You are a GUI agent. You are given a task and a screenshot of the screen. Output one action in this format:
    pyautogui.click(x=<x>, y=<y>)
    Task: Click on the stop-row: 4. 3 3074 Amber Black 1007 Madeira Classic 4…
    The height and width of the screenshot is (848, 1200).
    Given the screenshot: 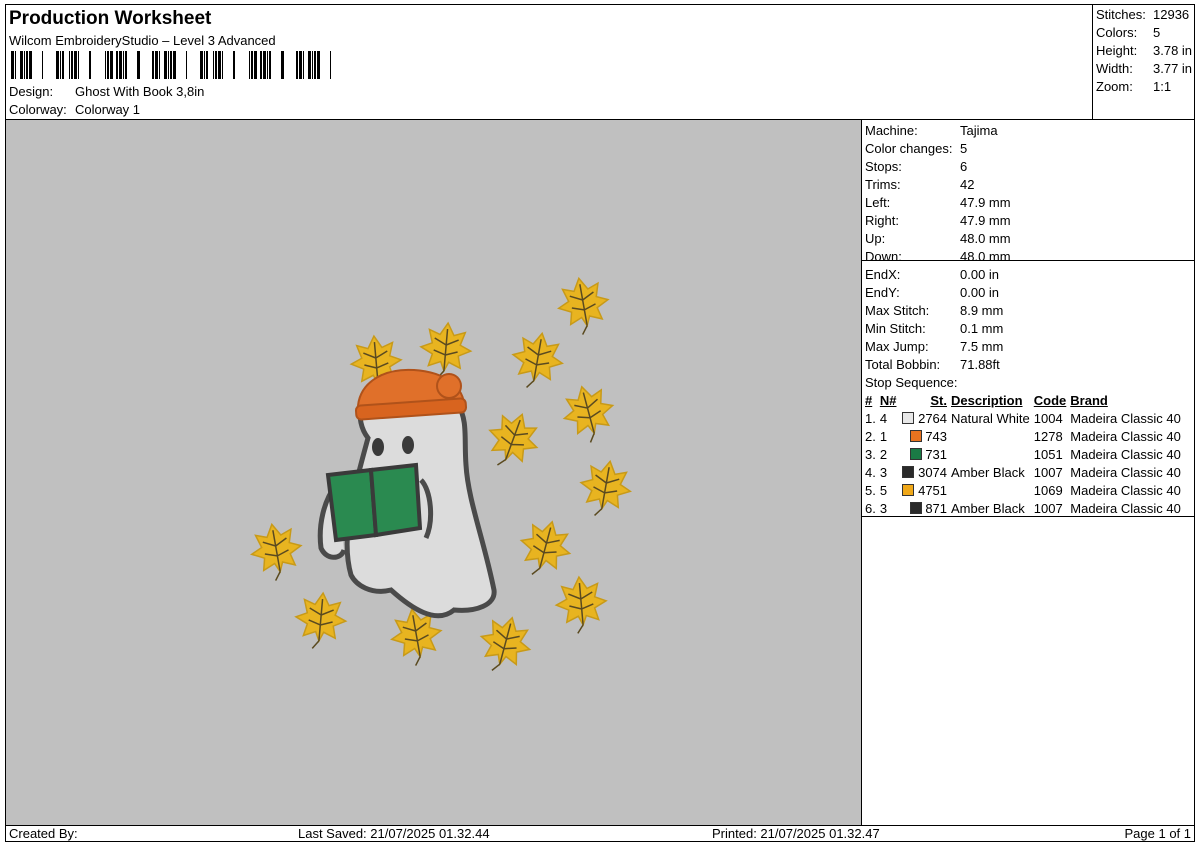 What is the action you would take?
    pyautogui.click(x=1023, y=473)
    